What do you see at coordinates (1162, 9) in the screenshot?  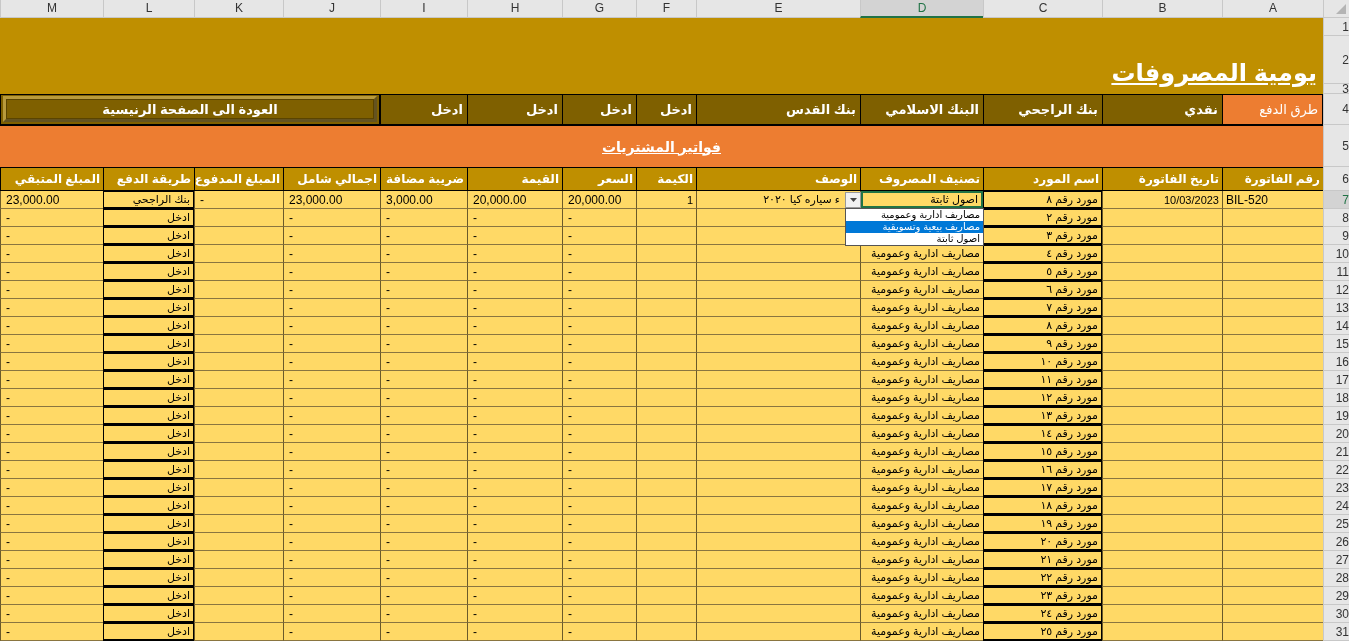 I see `column-header: B` at bounding box center [1162, 9].